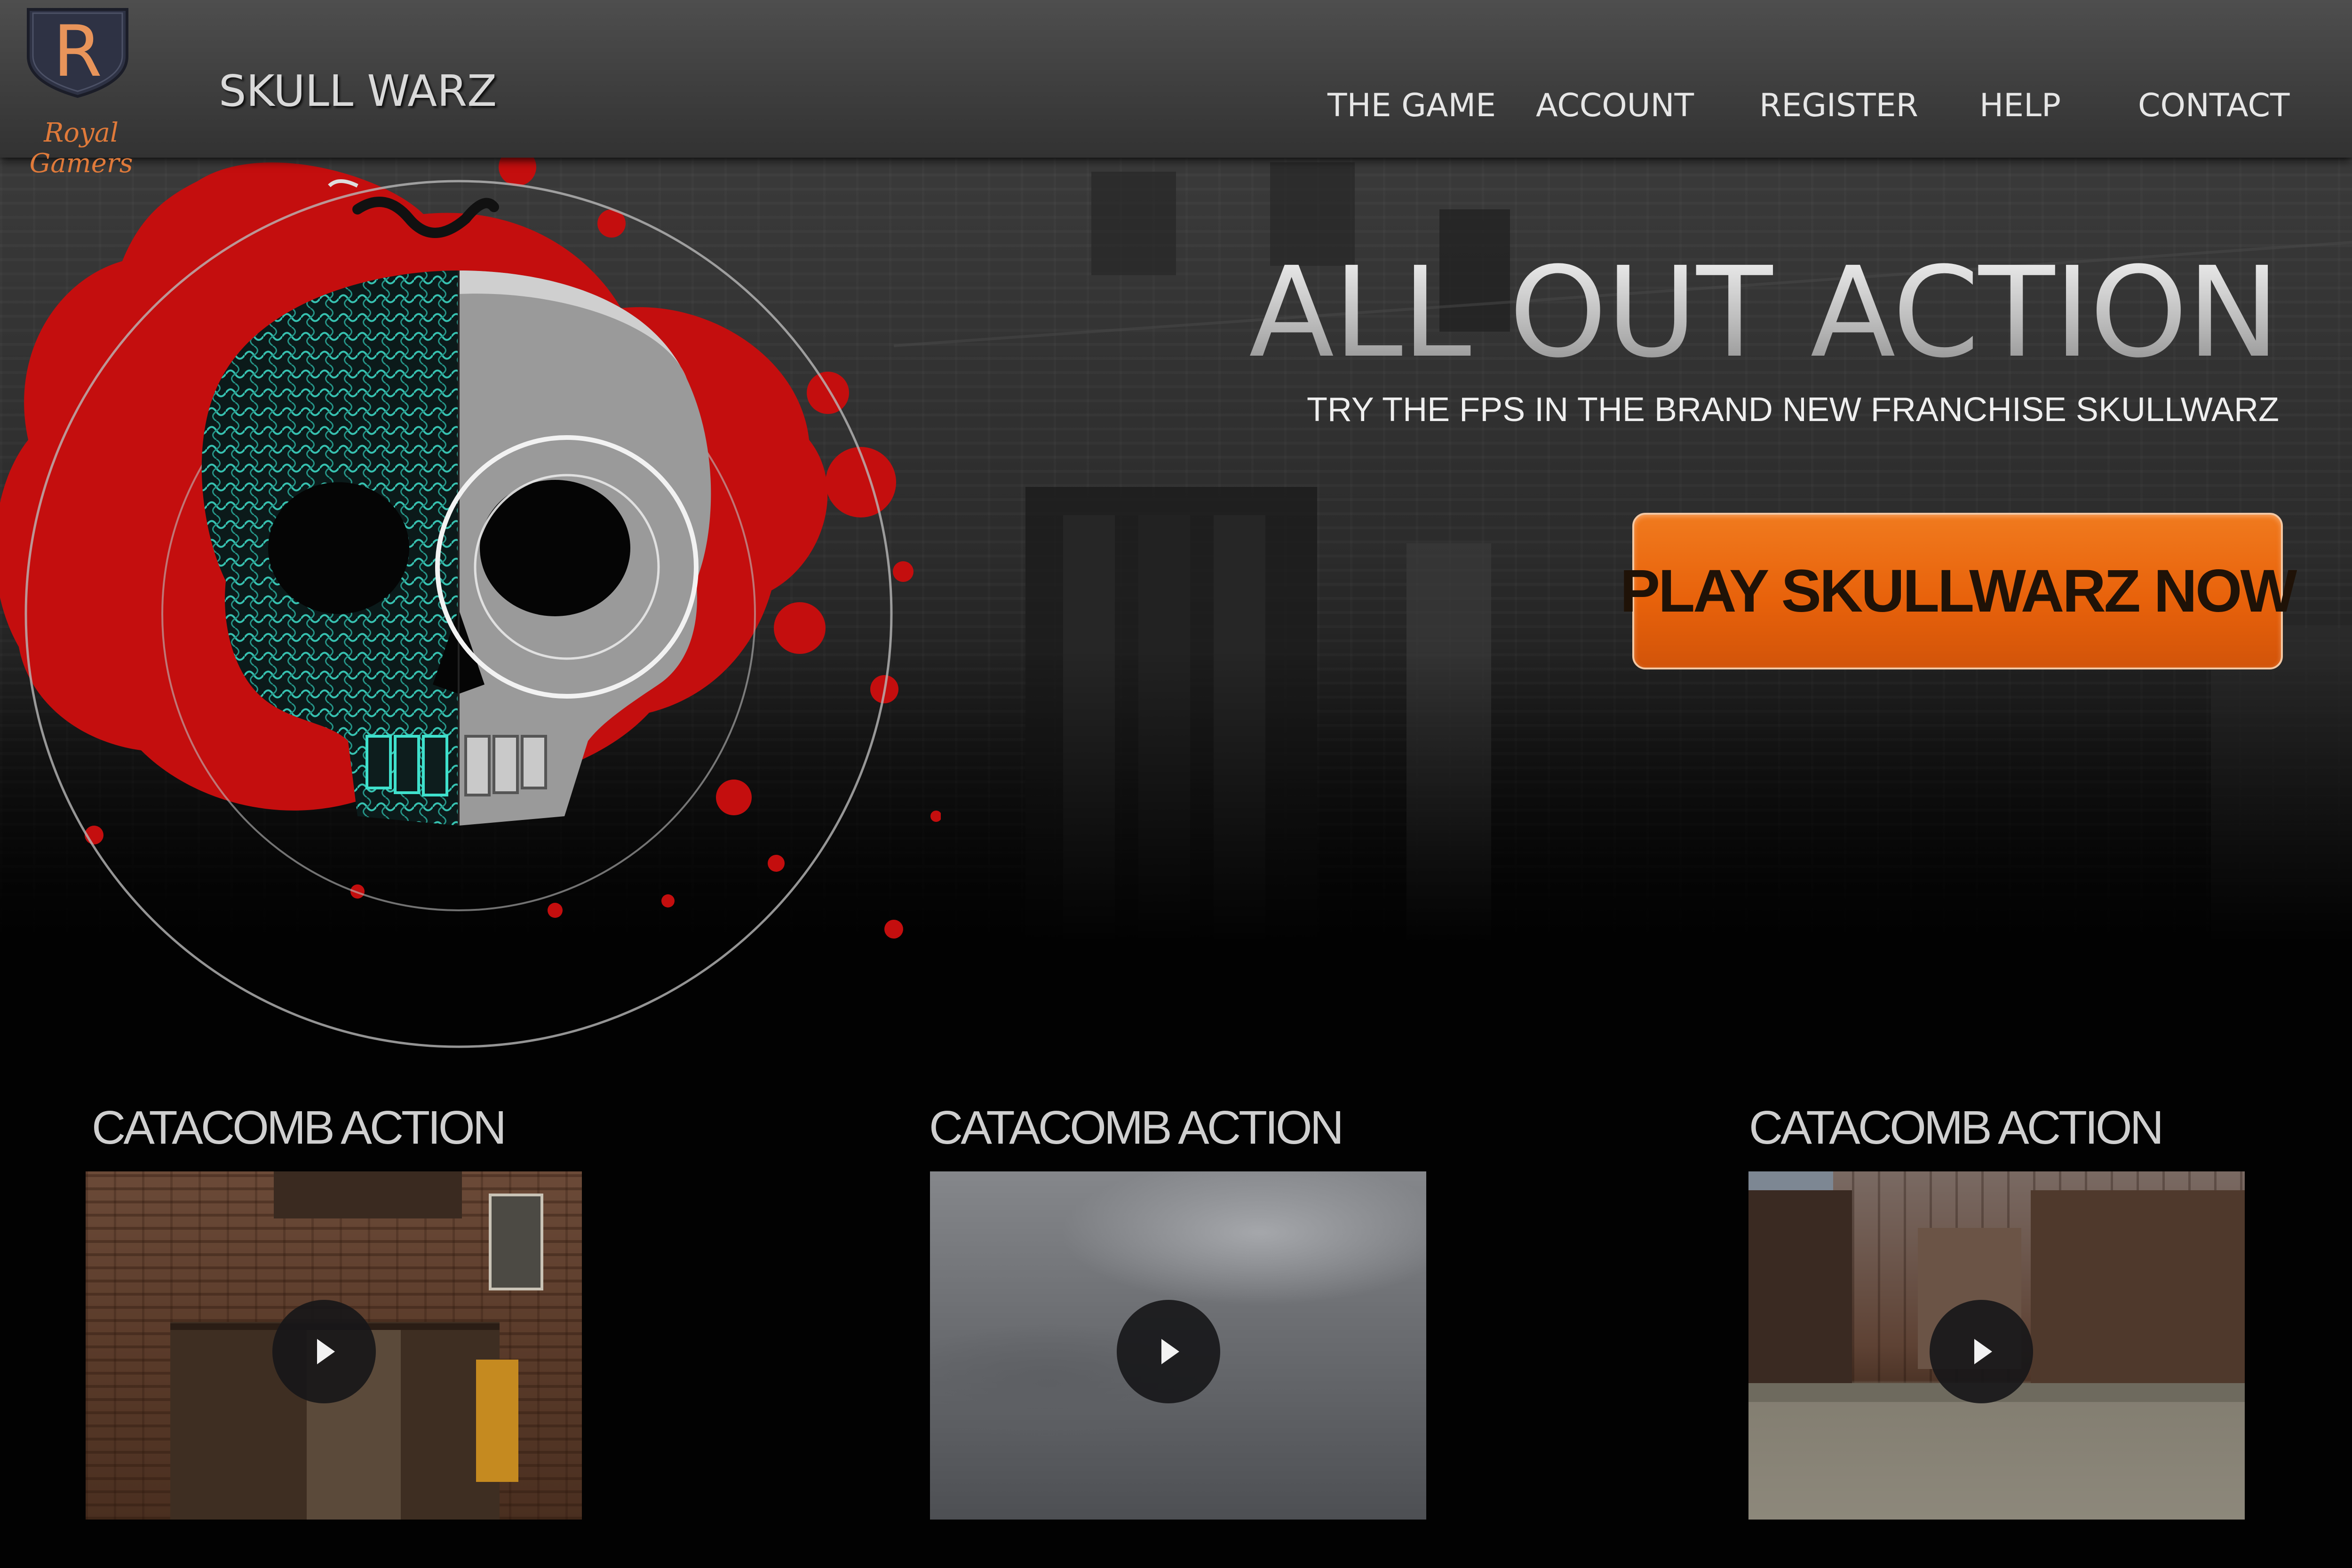  I want to click on play-now-label: PLAY SKULLWARZ NOW, so click(1958, 591).